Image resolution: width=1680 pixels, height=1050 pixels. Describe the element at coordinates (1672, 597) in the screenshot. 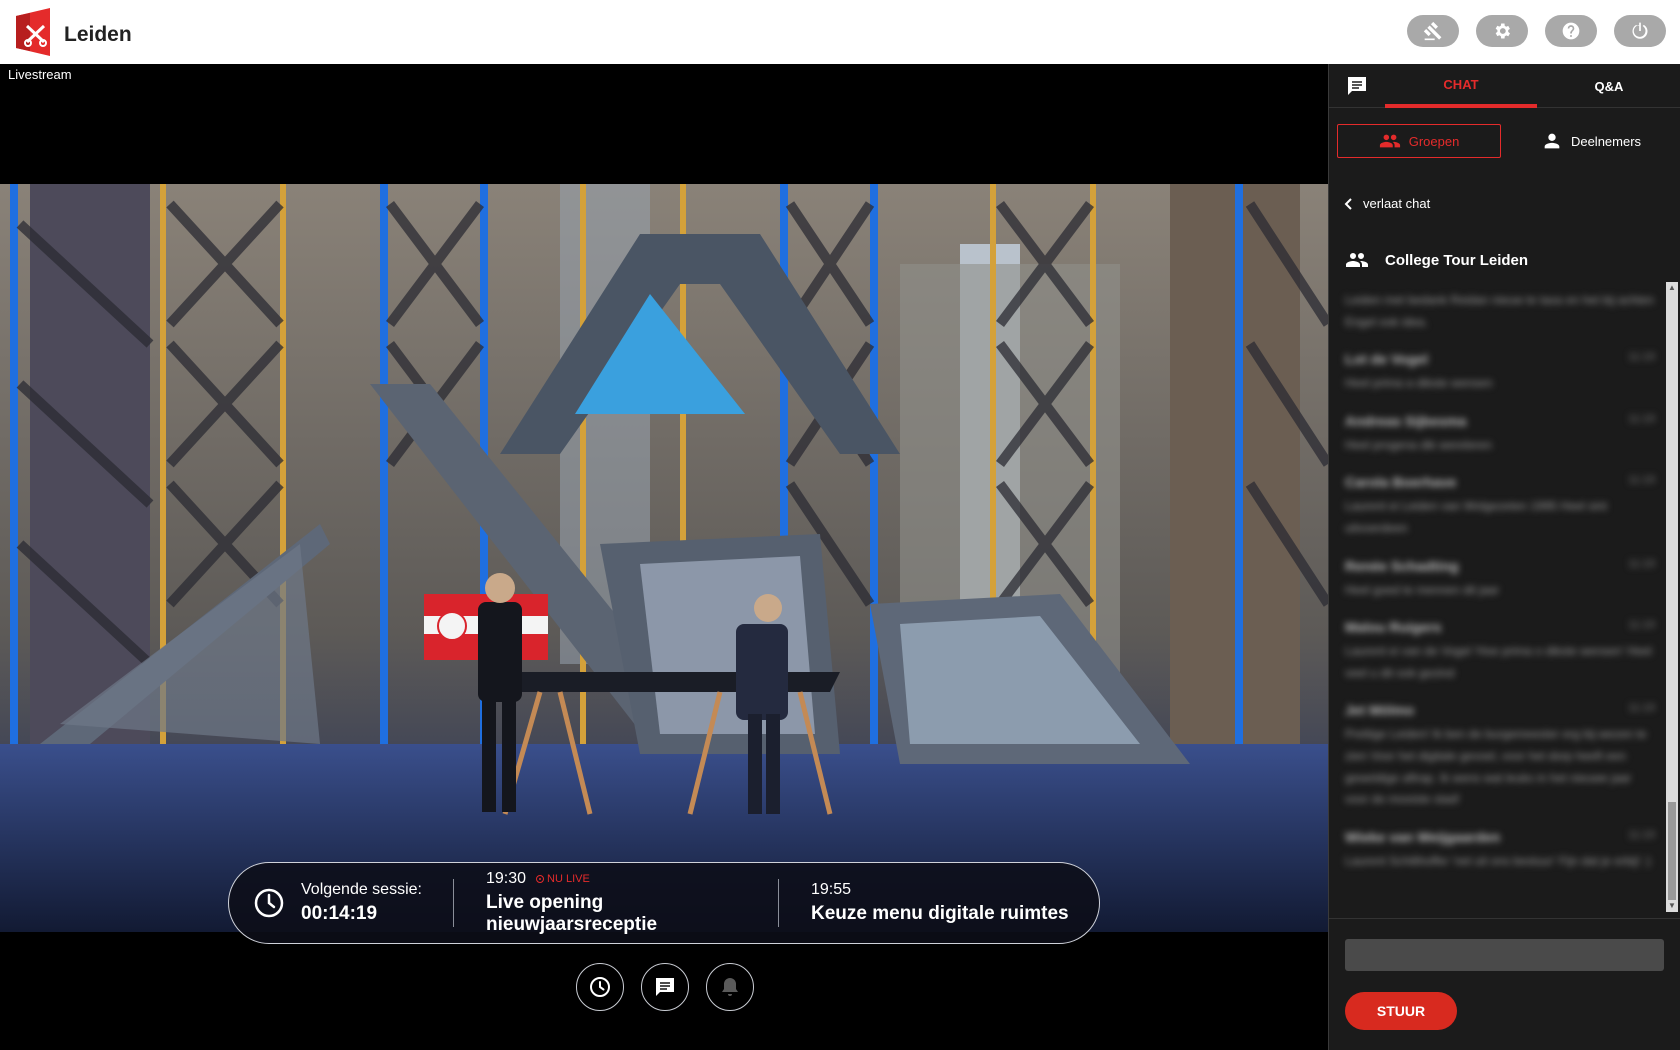

I see `message-scrollbar: ▲ ▼` at that location.